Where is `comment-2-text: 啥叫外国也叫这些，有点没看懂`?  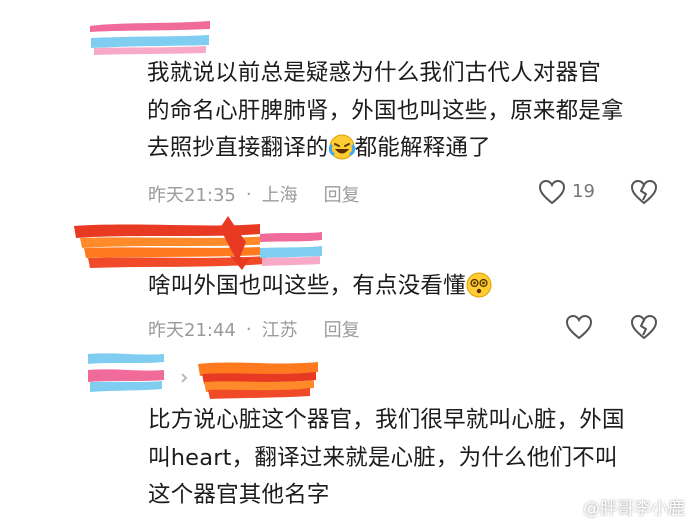 comment-2-text: 啥叫外国也叫这些，有点没看懂 is located at coordinates (320, 287).